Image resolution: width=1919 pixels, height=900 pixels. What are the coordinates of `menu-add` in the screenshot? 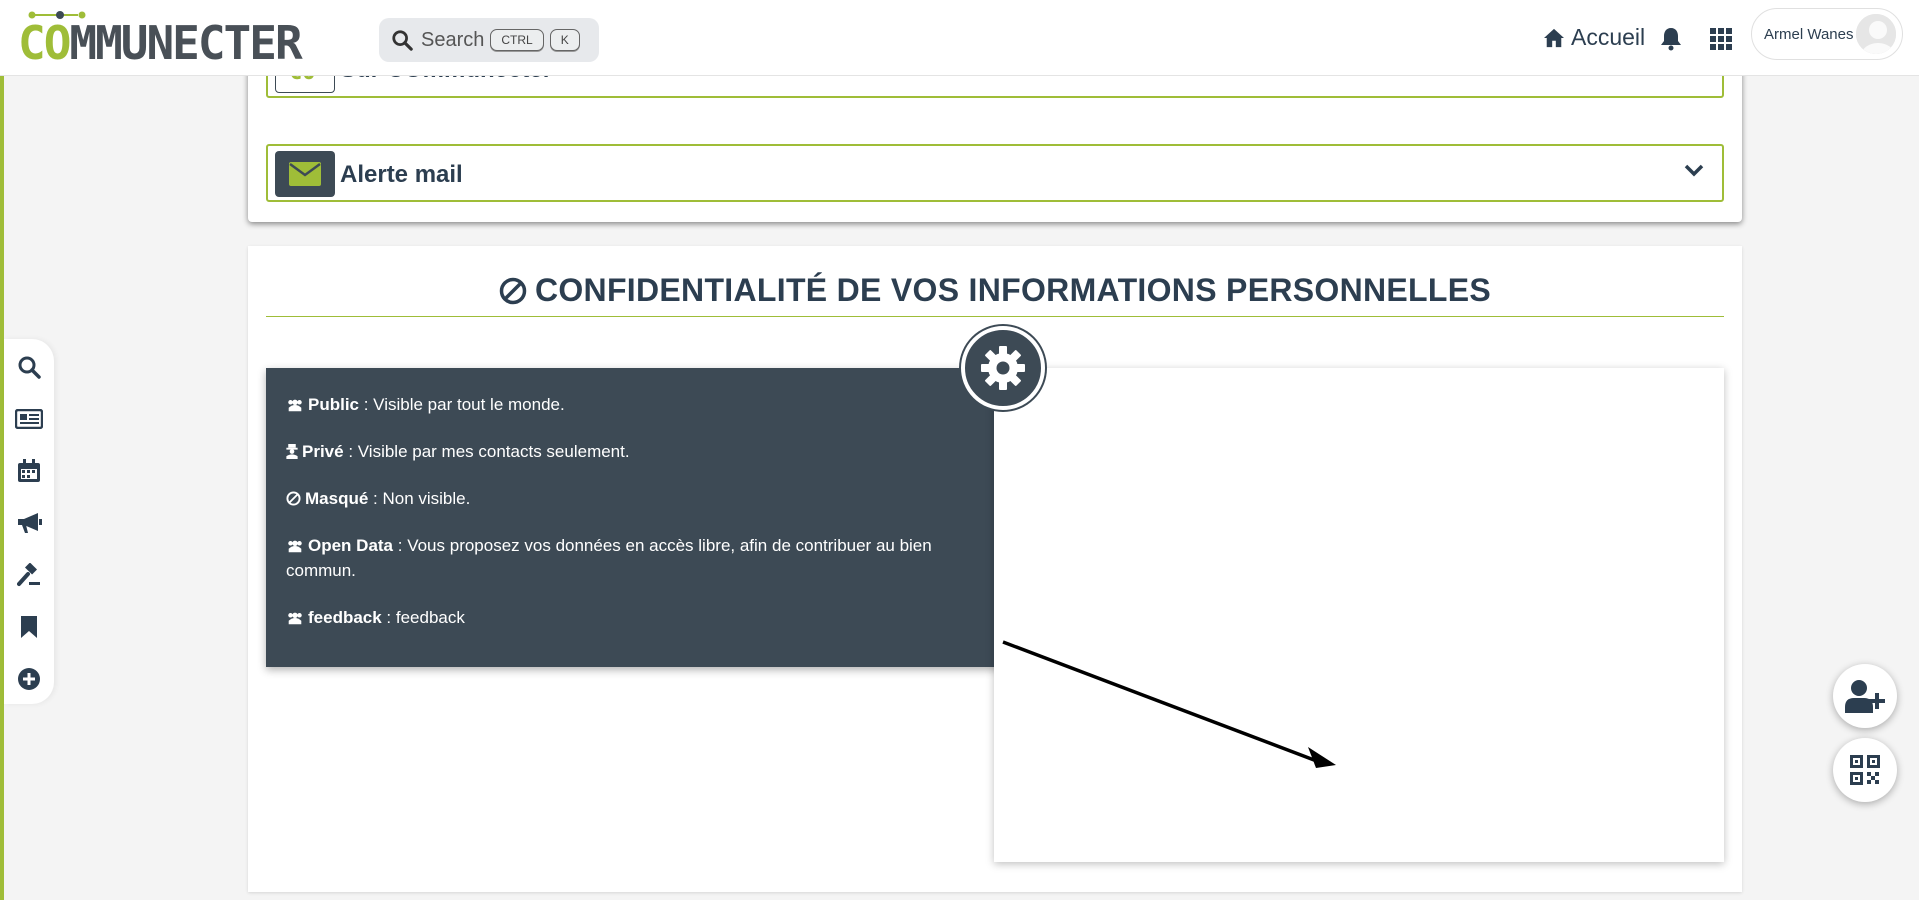 It's located at (29, 679).